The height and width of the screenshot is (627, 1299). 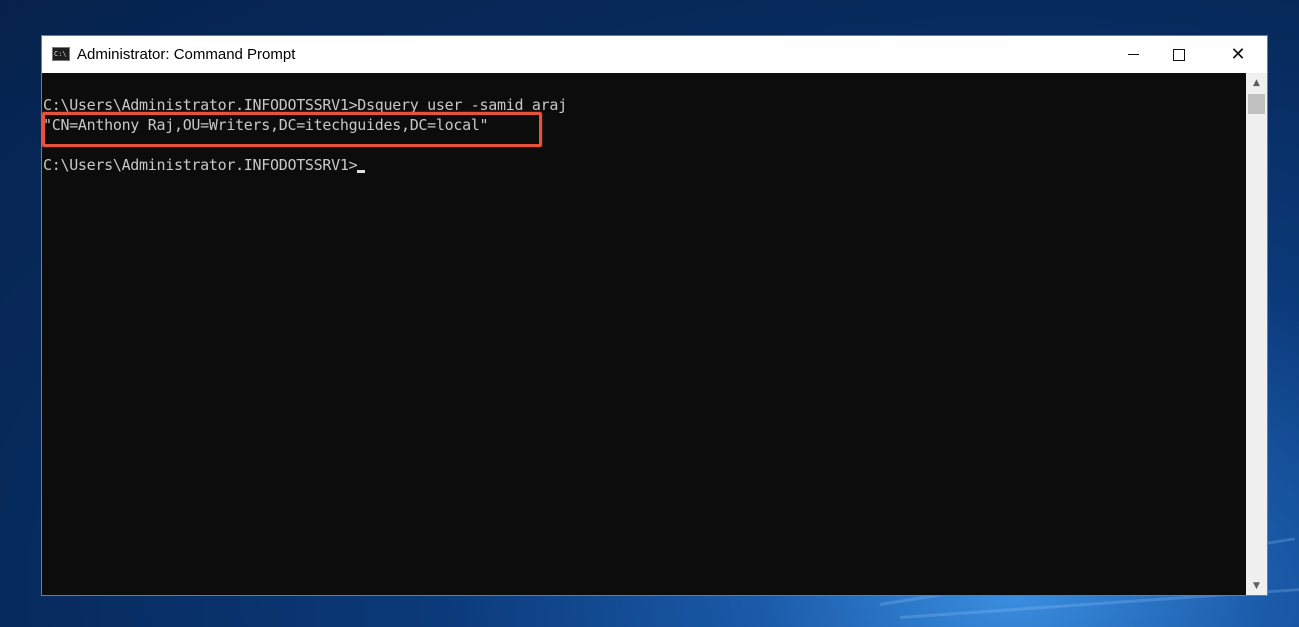 I want to click on scroll-down-arrow: ▼, so click(x=1256, y=585).